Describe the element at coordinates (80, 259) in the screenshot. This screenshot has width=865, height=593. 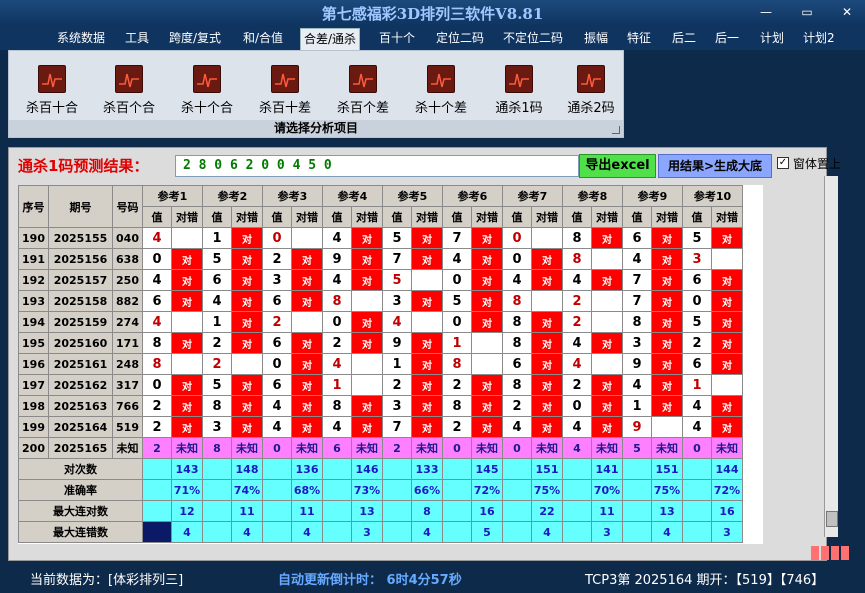
I see `cell-period: 2025156` at that location.